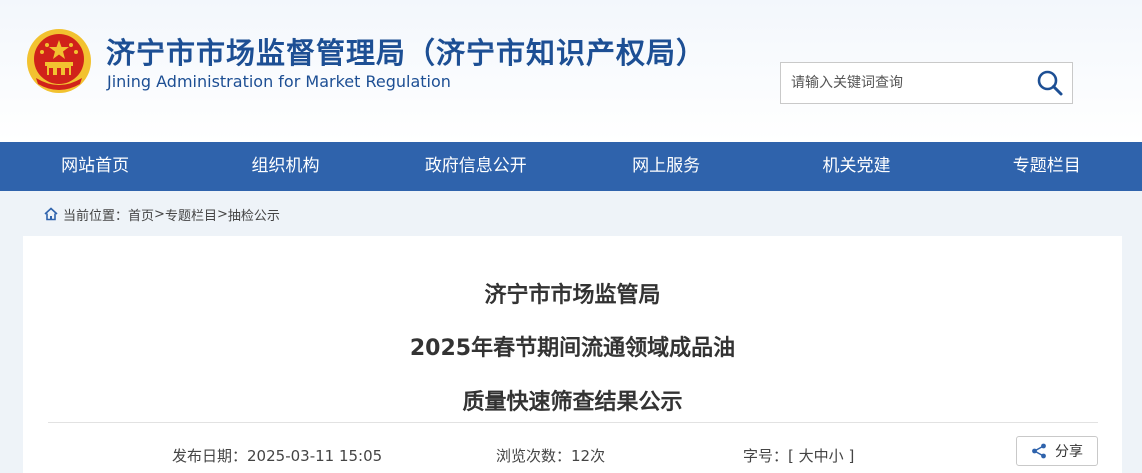 This screenshot has height=473, width=1142. I want to click on breadcrumb-home: 首页, so click(141, 214).